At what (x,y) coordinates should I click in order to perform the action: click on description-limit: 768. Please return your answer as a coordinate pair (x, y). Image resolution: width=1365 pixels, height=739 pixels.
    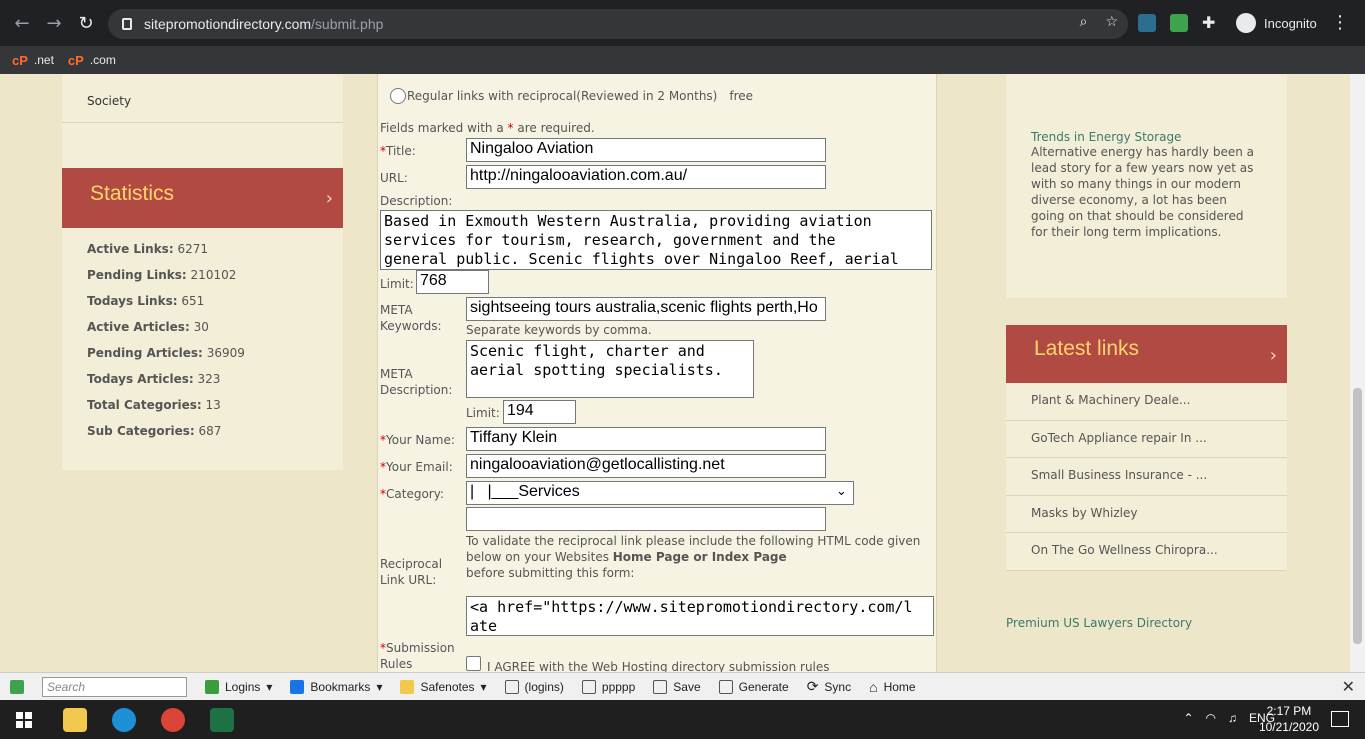
    Looking at the image, I should click on (452, 282).